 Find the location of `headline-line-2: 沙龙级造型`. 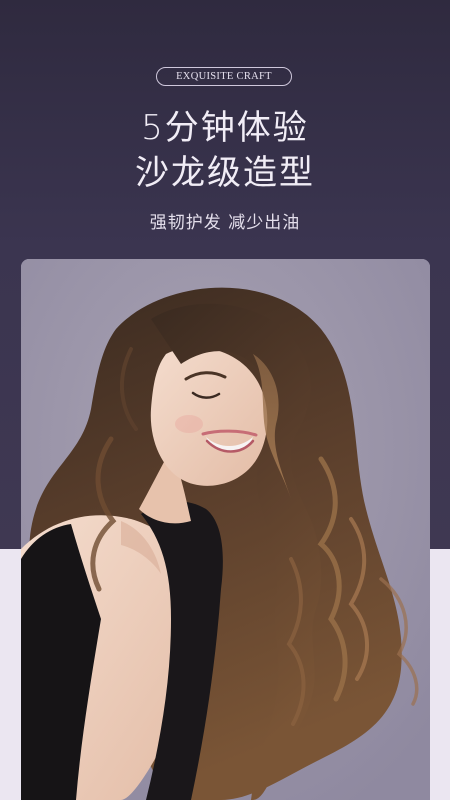

headline-line-2: 沙龙级造型 is located at coordinates (225, 173).